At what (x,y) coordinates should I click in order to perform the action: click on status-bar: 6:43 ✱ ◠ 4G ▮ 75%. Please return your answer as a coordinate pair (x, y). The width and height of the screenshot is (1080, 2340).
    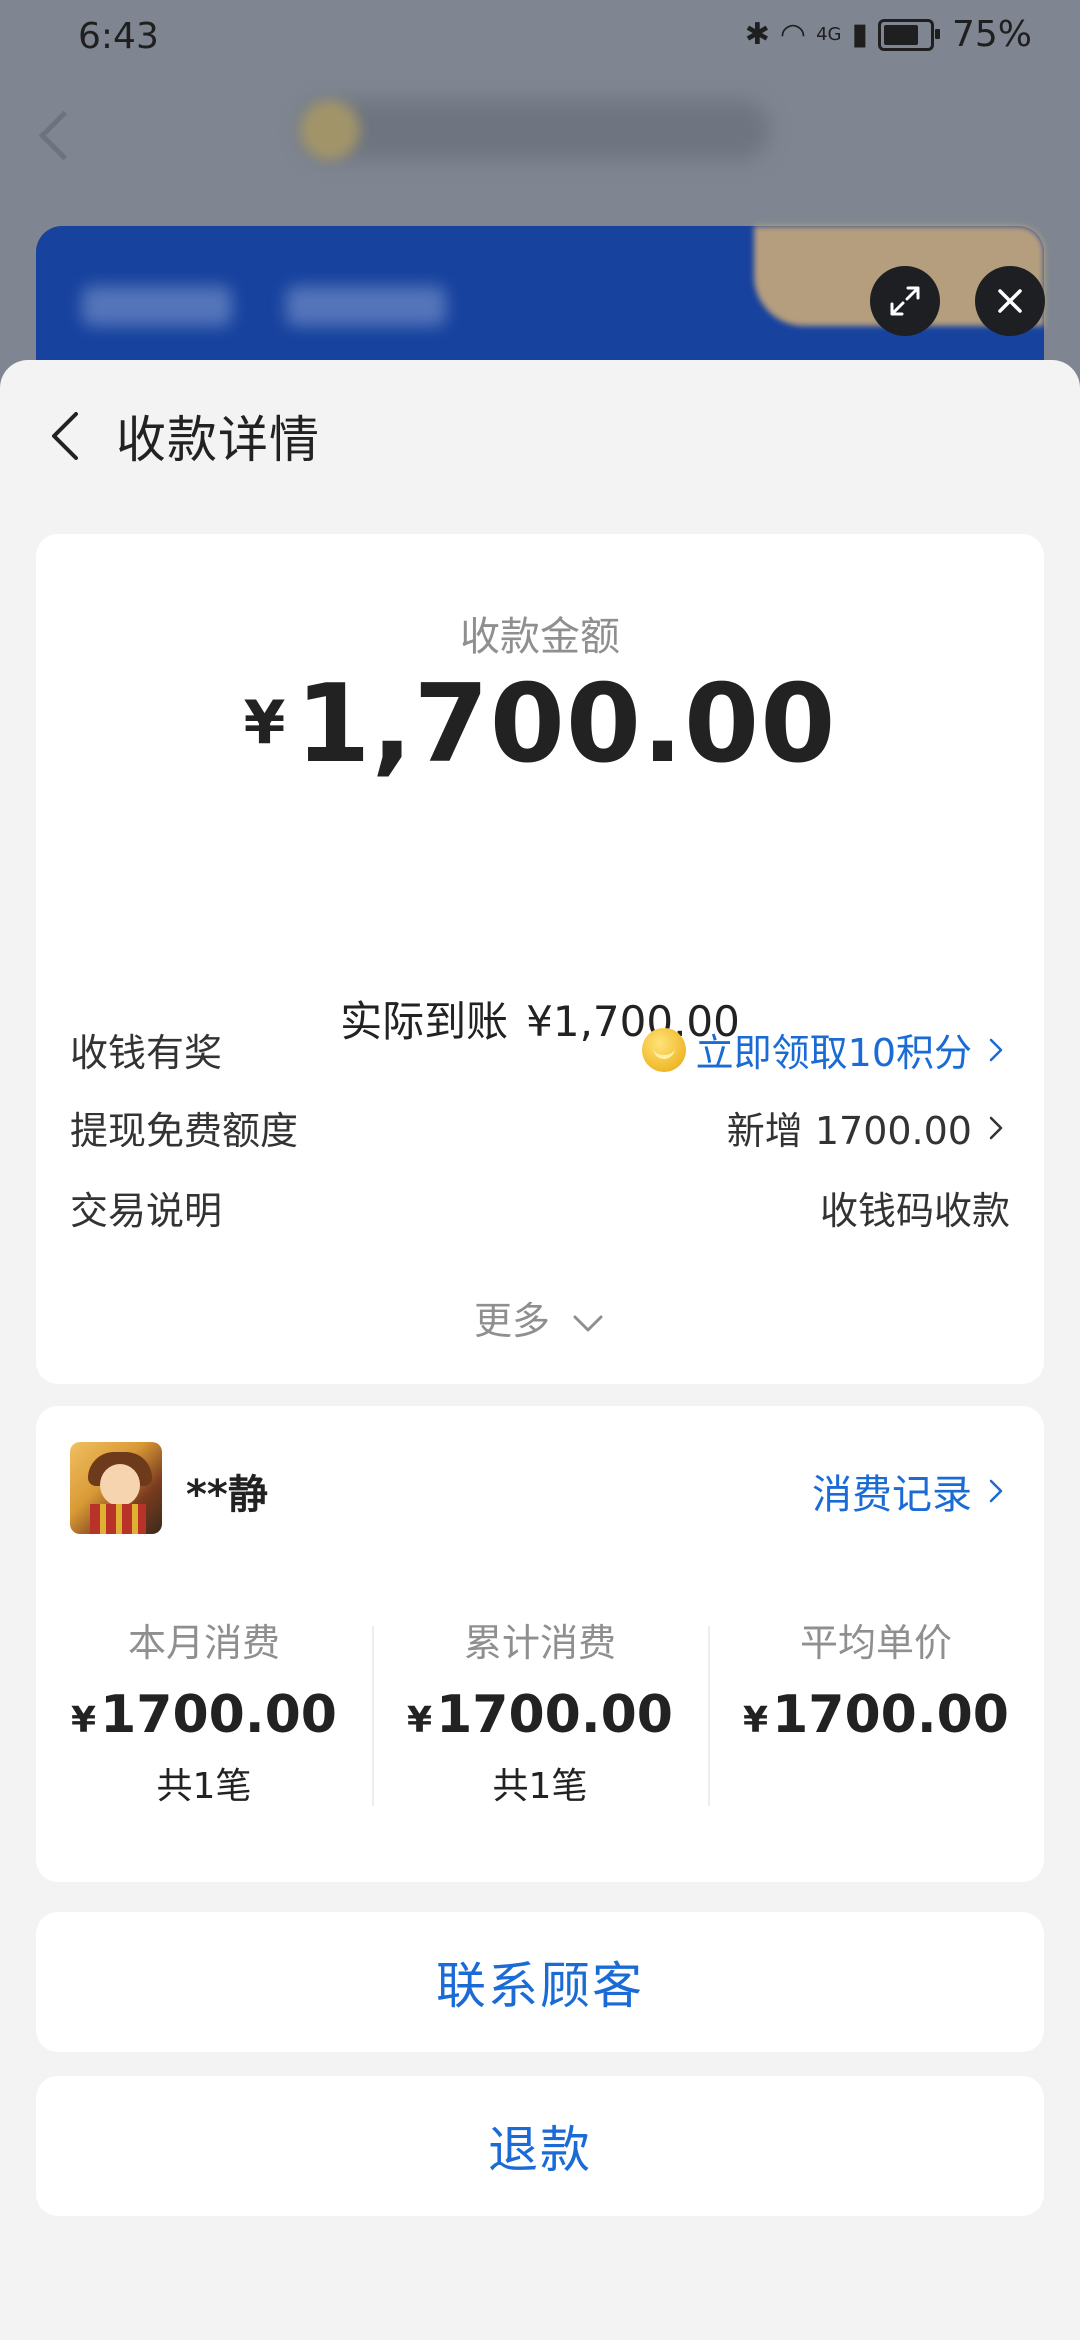
    Looking at the image, I should click on (540, 38).